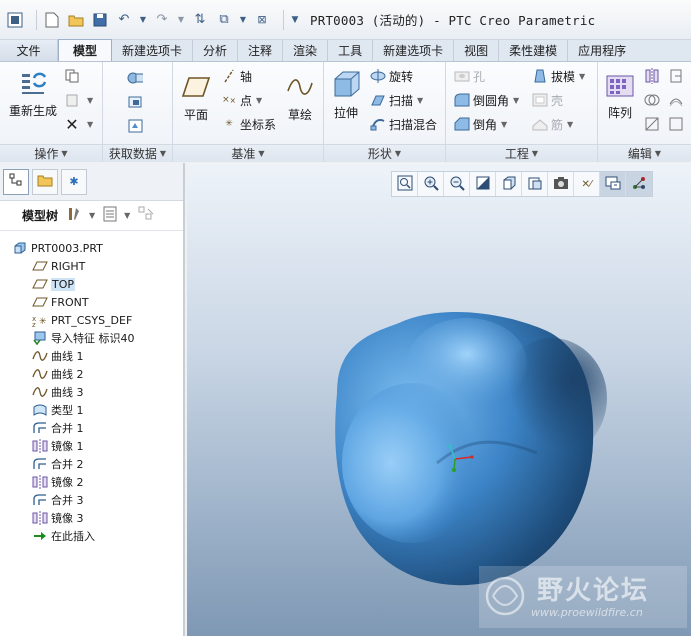 The height and width of the screenshot is (636, 691). Describe the element at coordinates (558, 76) in the screenshot. I see `draft-button: 拔模 ▼` at that location.